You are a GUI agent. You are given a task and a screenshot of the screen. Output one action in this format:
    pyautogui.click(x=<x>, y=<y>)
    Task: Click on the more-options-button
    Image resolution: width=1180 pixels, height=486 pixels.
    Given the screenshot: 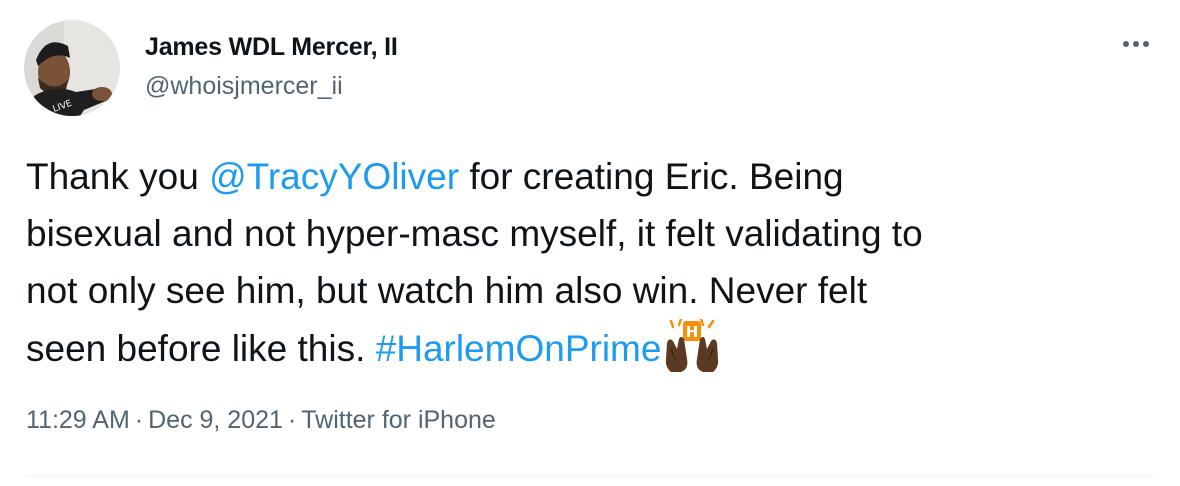 What is the action you would take?
    pyautogui.click(x=1136, y=44)
    